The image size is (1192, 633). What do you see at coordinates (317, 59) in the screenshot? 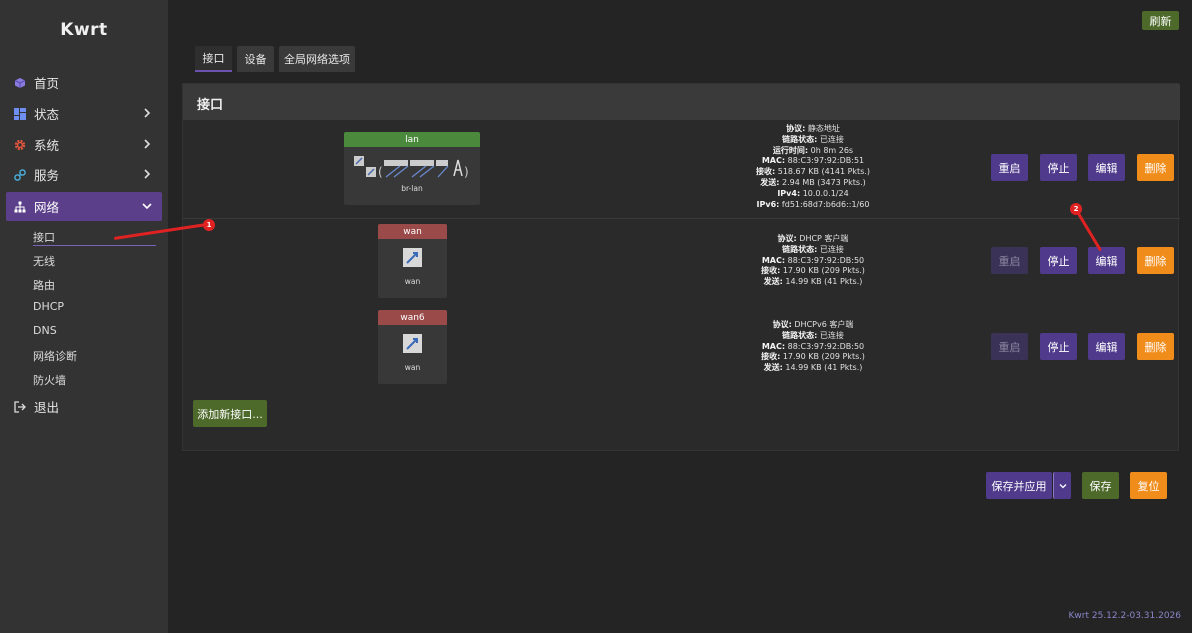
I see `tab-global-options: 全局网络选项` at bounding box center [317, 59].